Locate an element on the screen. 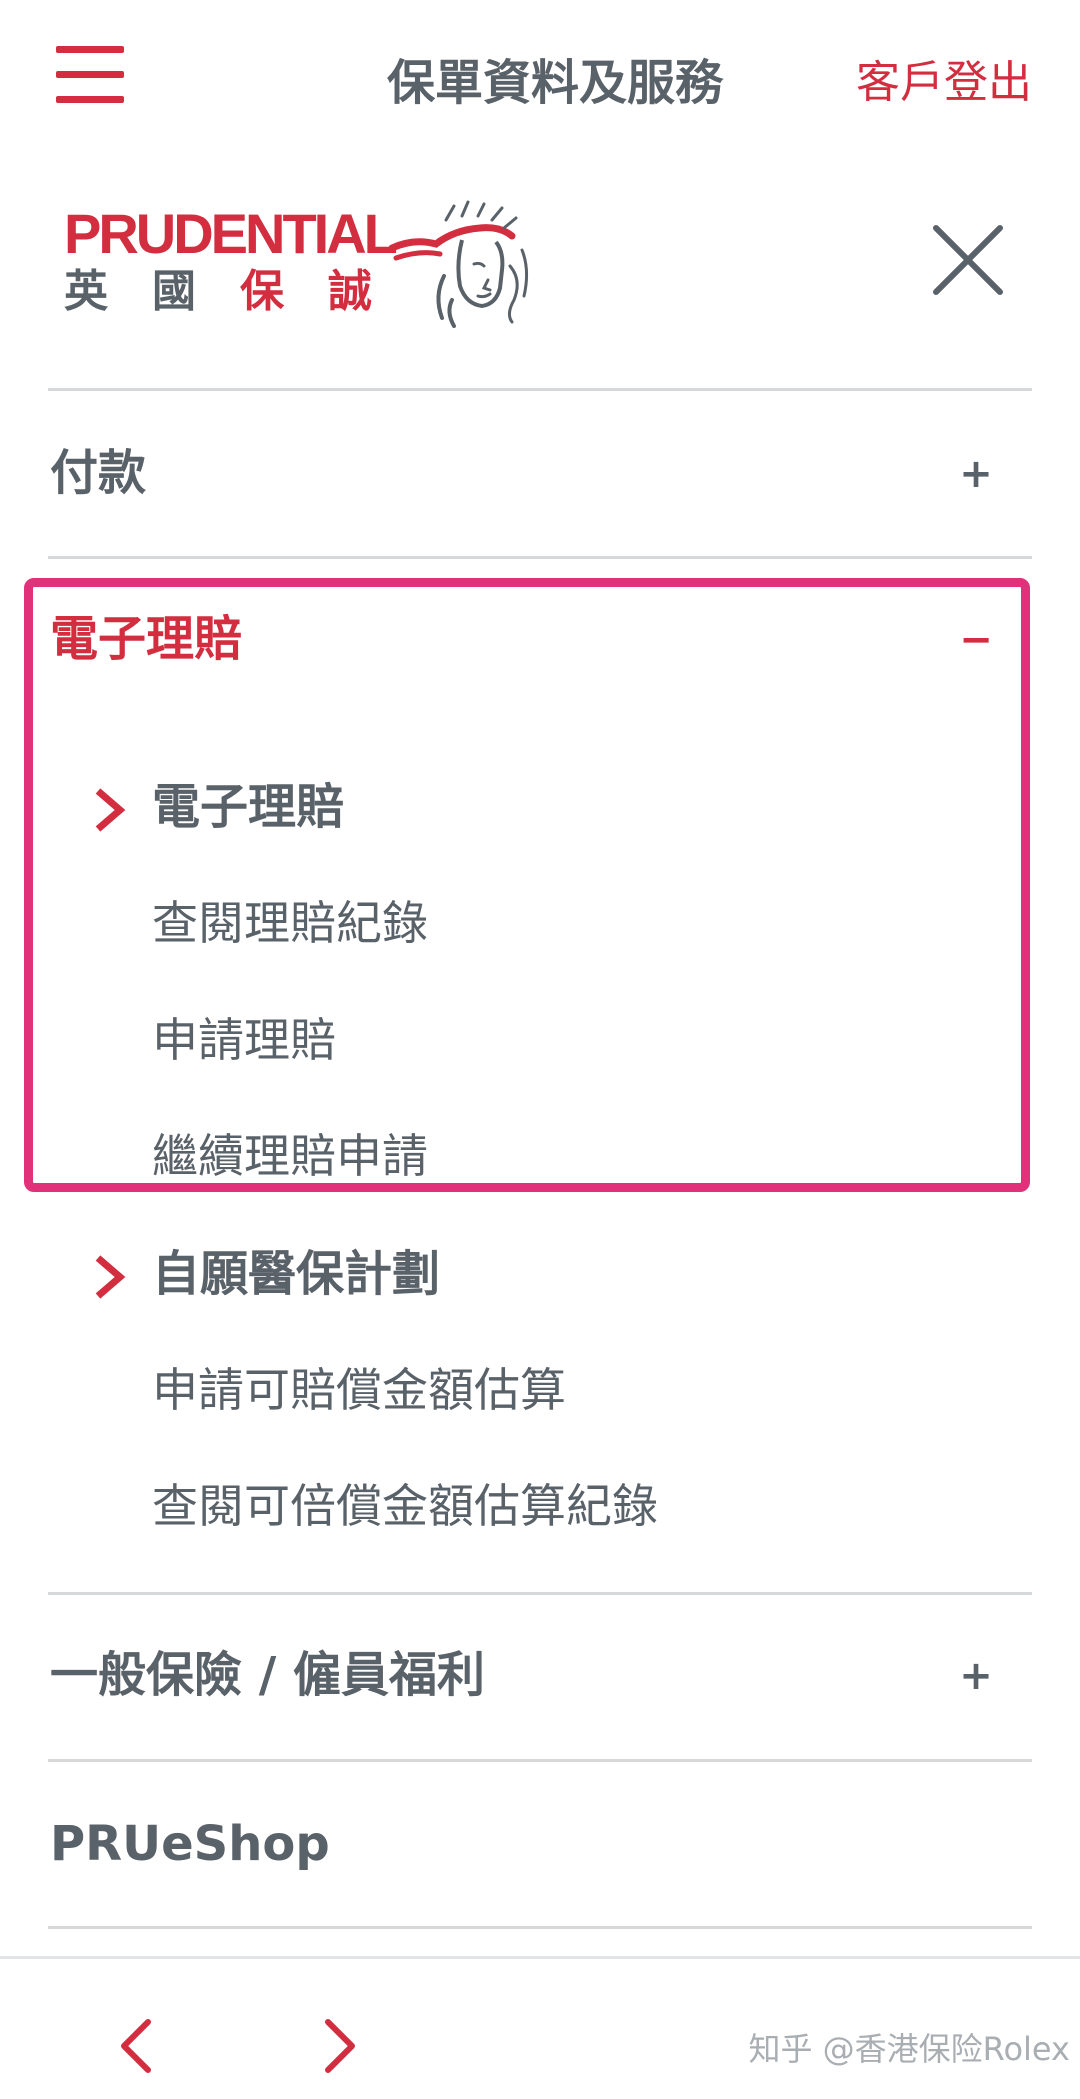 Image resolution: width=1080 pixels, height=2099 pixels. menu-section-prueshop: PRUeShop is located at coordinates (190, 1844).